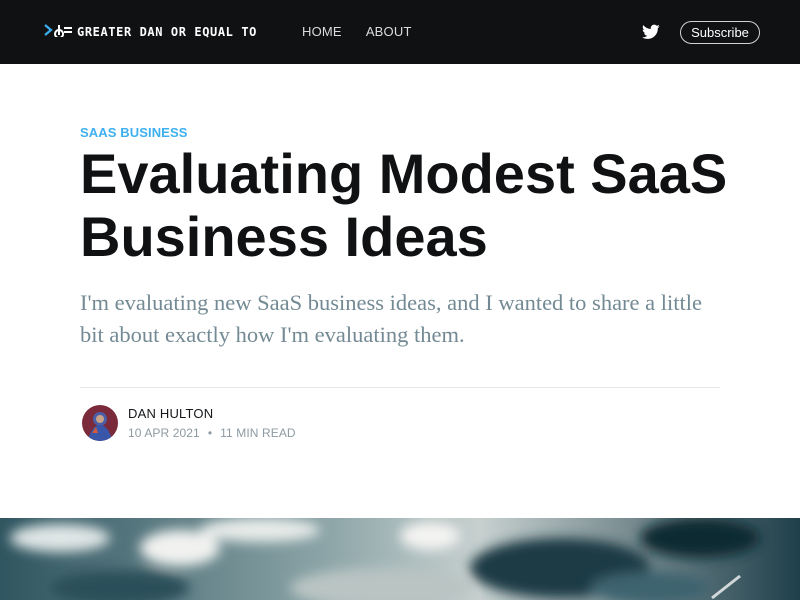  What do you see at coordinates (400, 387) in the screenshot?
I see `byline-divider` at bounding box center [400, 387].